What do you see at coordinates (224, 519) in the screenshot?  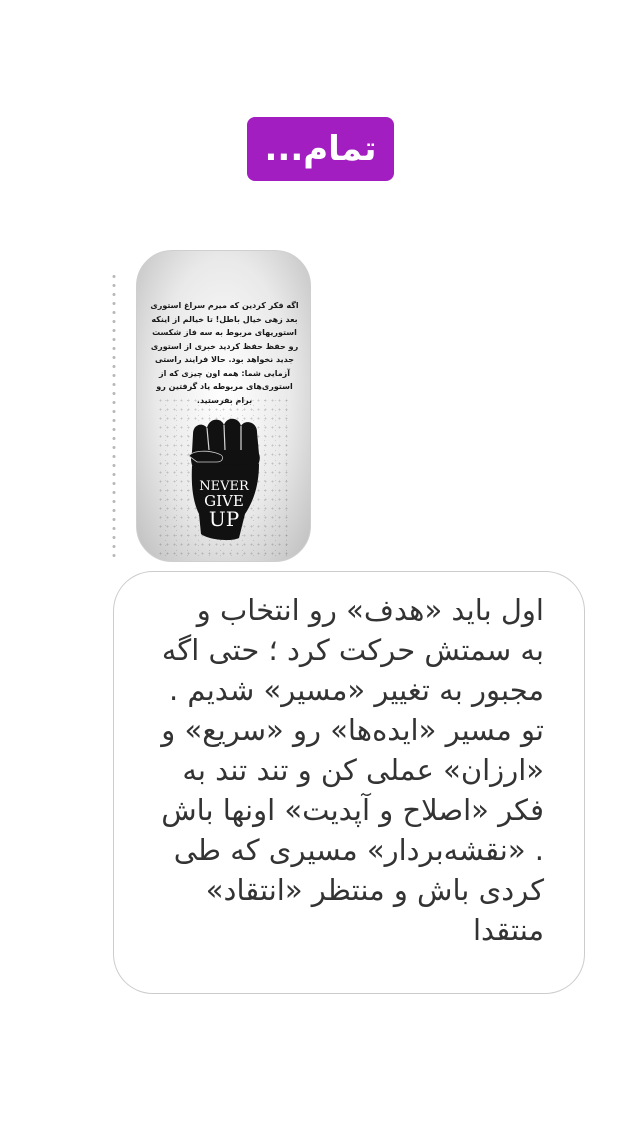 I see `poster-line-up: UP` at bounding box center [224, 519].